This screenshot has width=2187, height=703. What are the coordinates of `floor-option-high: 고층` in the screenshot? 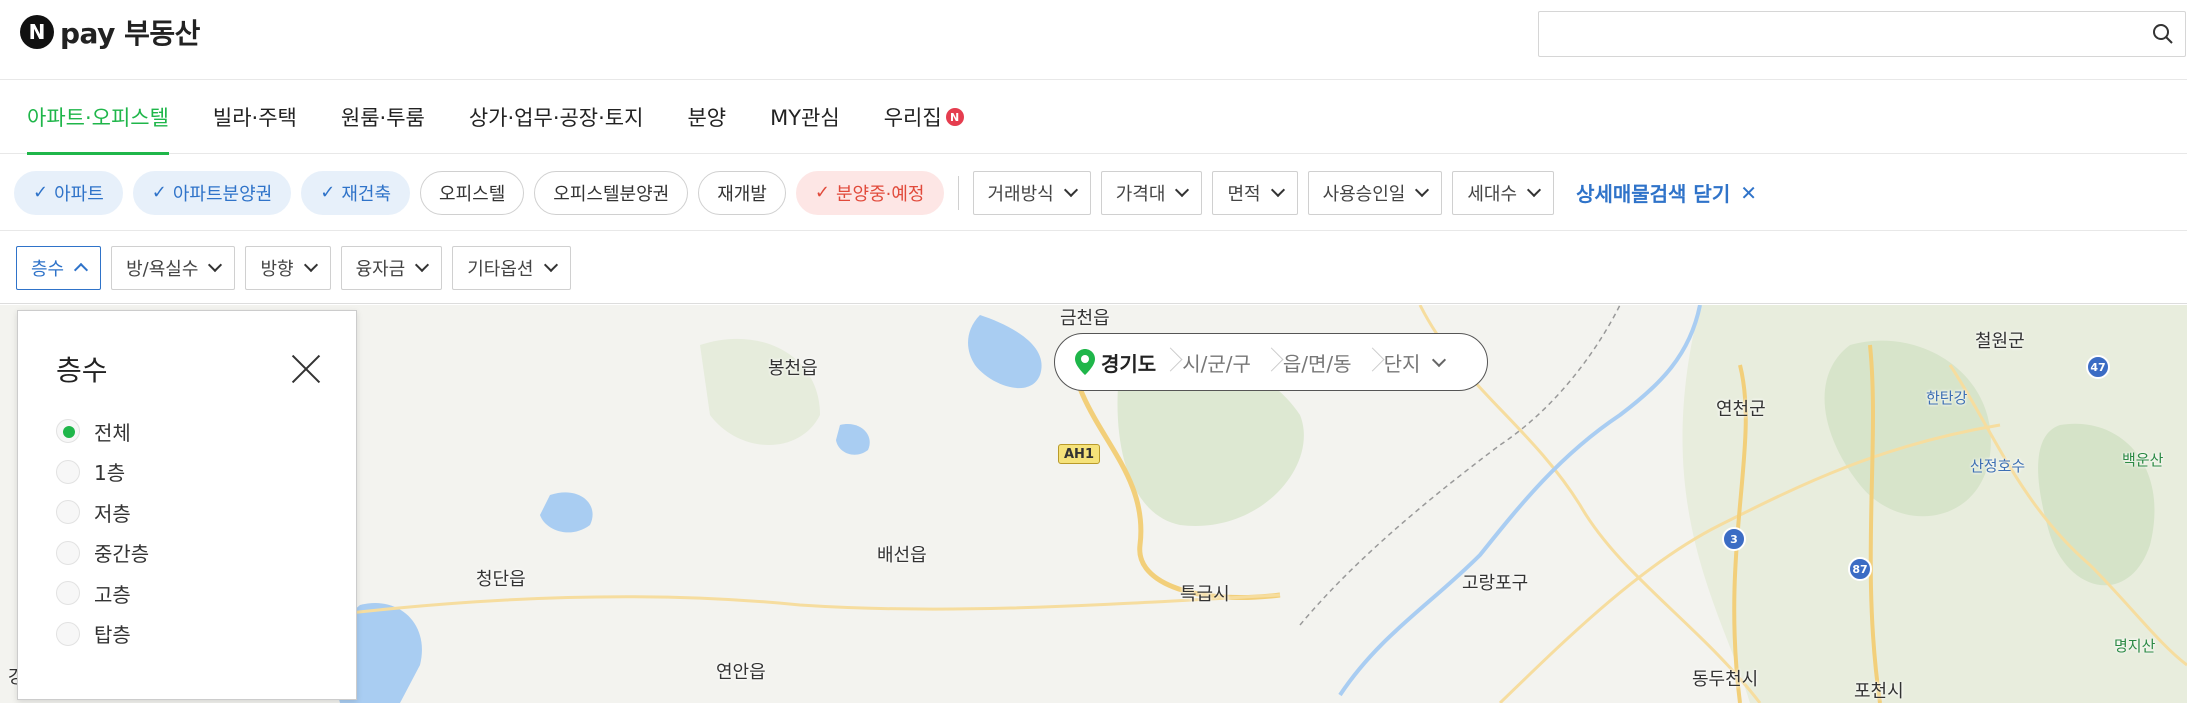 It's located at (102, 593).